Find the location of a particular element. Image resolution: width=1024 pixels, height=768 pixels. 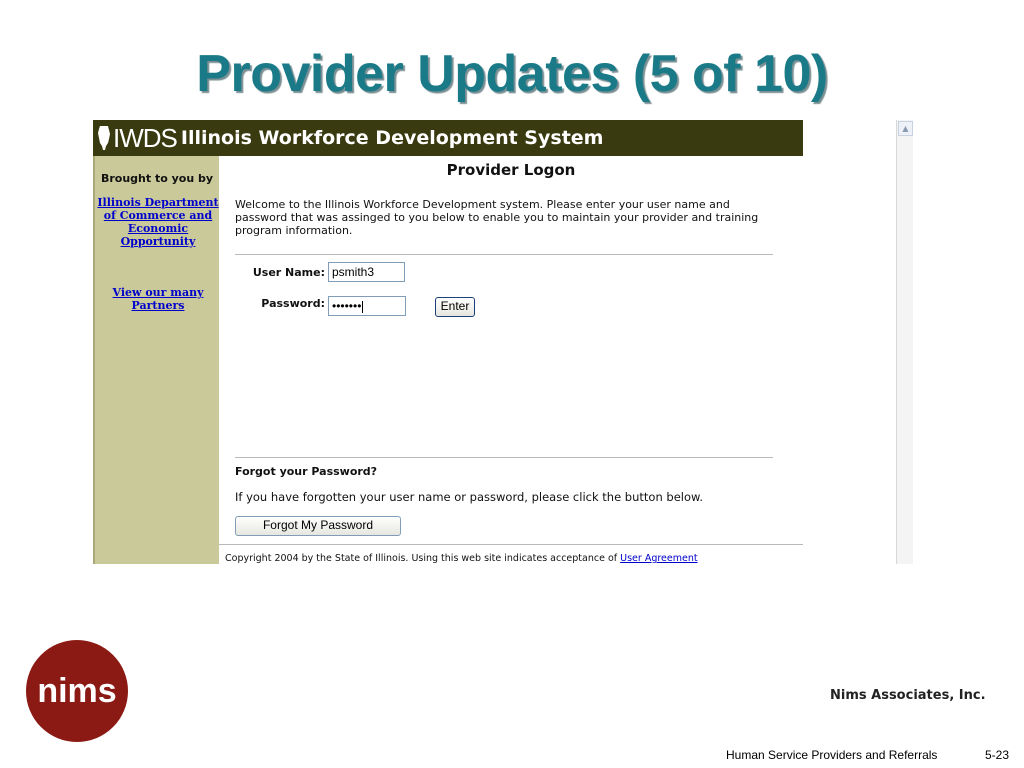

username-input: psmith3 is located at coordinates (366, 272).